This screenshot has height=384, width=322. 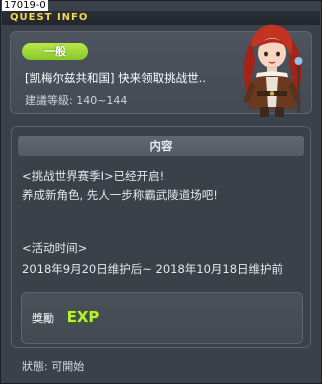 I want to click on content-line: <挑战世界赛季I>已经开启!, so click(x=93, y=176).